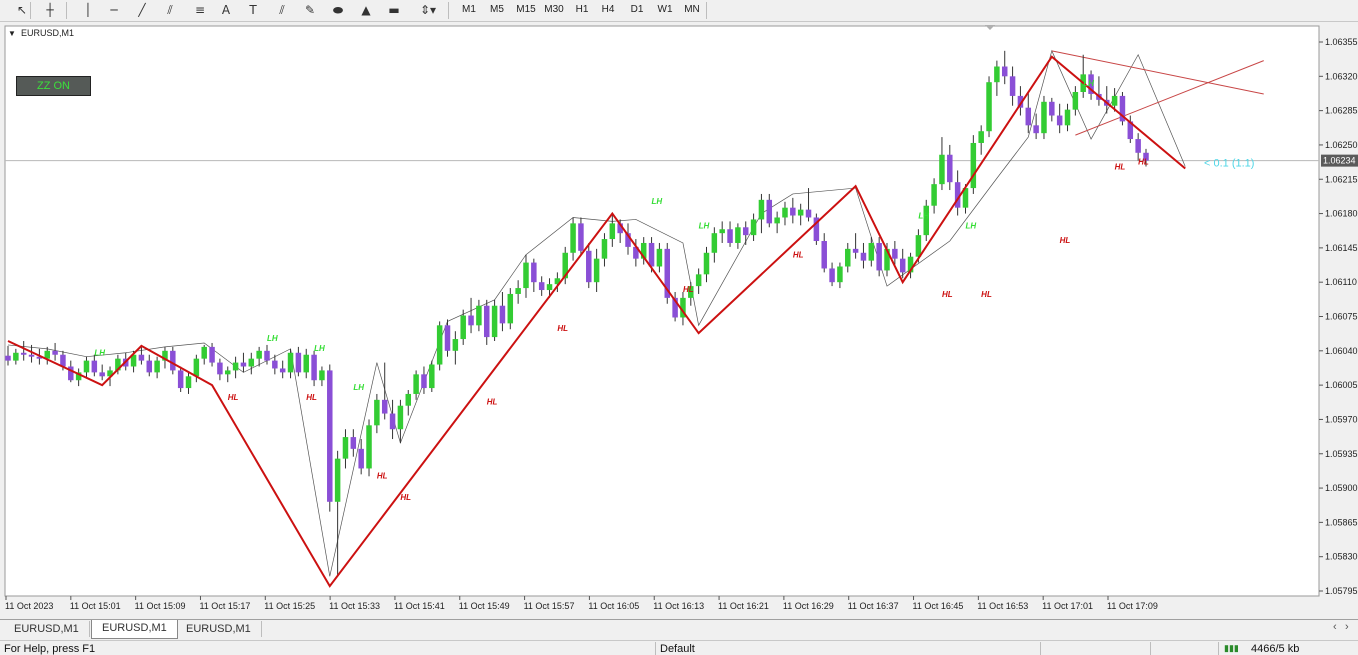  What do you see at coordinates (554, 10) in the screenshot?
I see `timeframe-m30-button: M30` at bounding box center [554, 10].